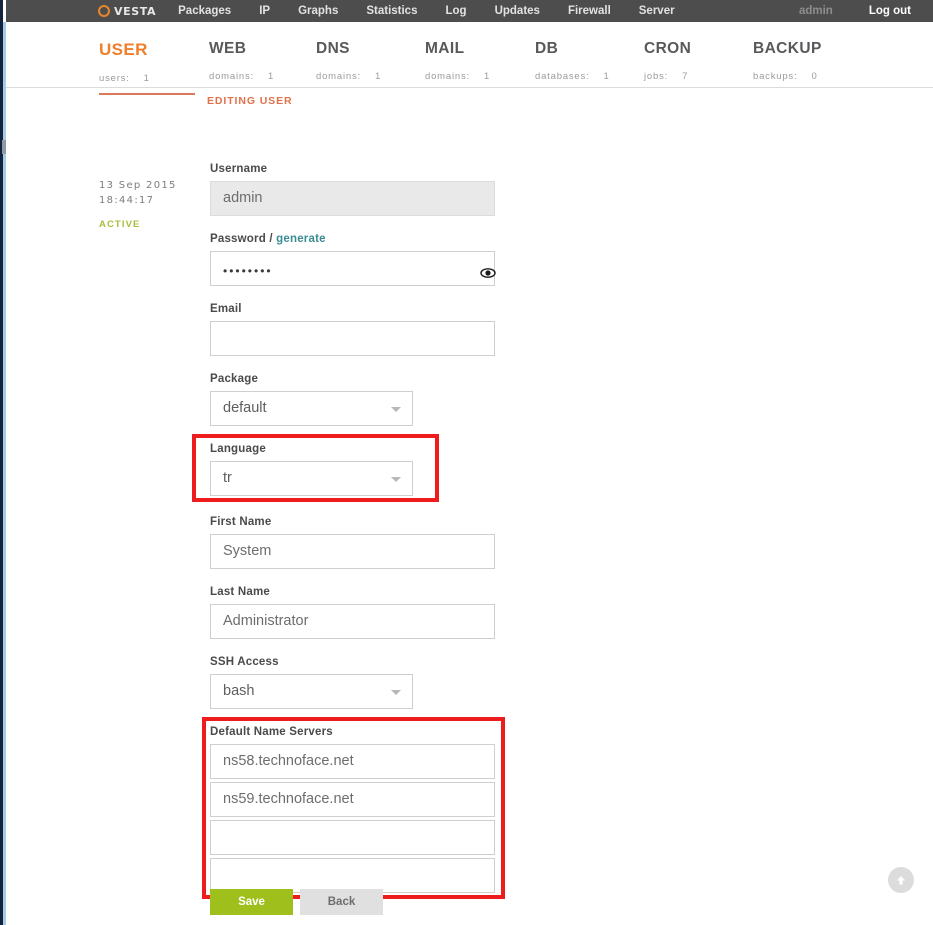  I want to click on tab-backup-sub: backups: 0, so click(787, 76).